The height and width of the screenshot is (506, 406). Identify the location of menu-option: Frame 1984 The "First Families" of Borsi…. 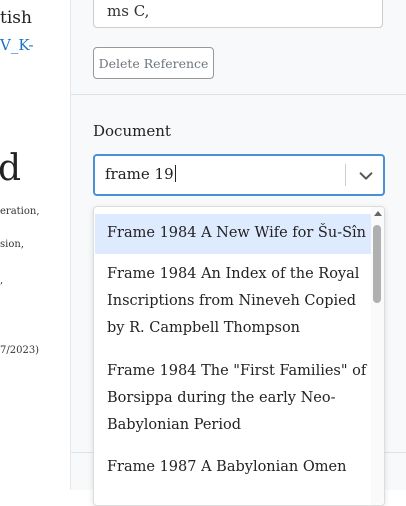
(233, 398).